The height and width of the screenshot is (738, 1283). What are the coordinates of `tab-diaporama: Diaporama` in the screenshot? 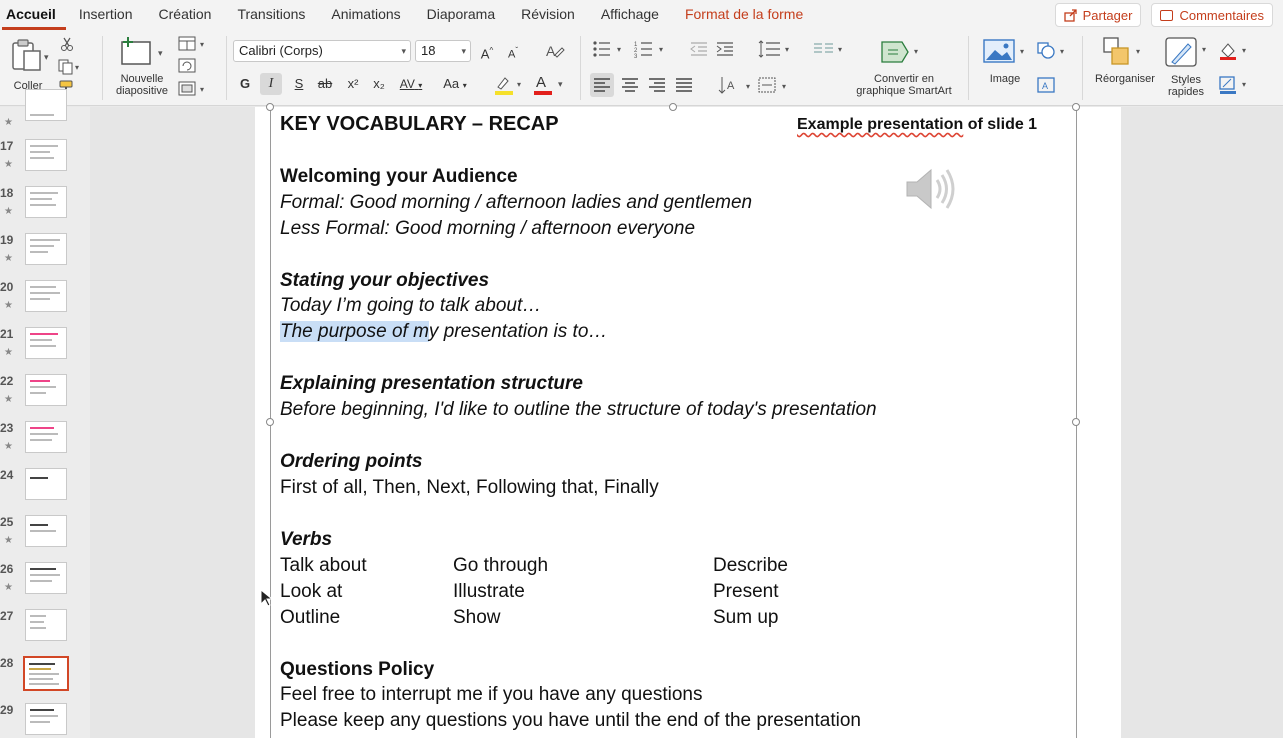 It's located at (461, 15).